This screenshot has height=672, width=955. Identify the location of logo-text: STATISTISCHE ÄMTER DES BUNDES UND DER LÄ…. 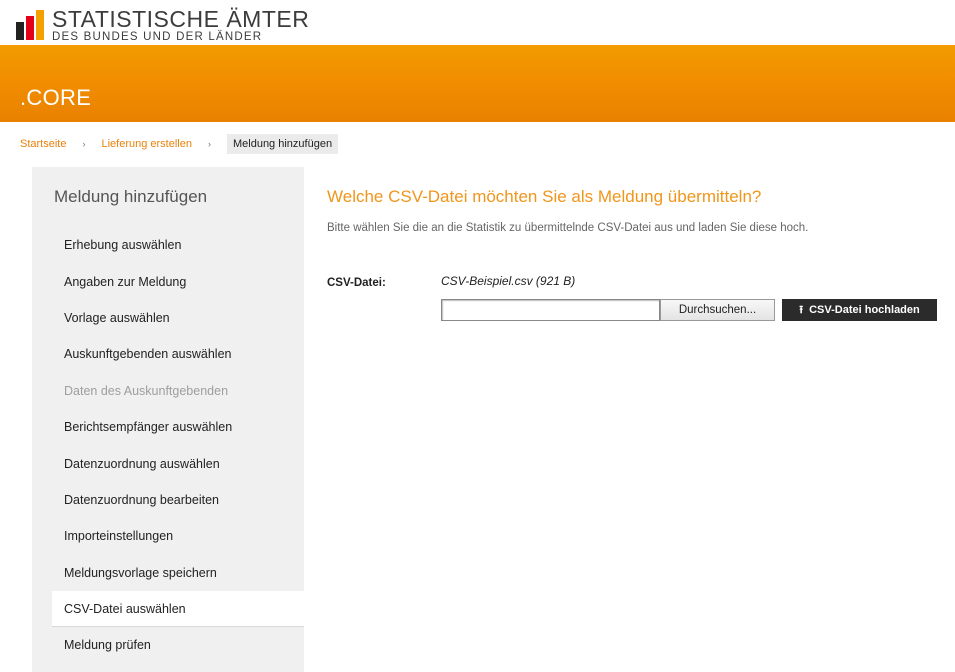
(180, 26).